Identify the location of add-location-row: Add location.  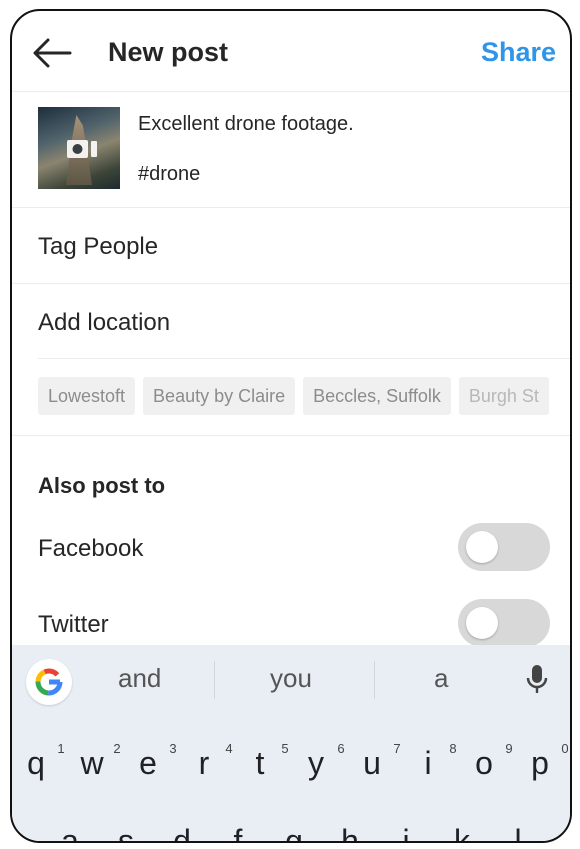
(104, 323).